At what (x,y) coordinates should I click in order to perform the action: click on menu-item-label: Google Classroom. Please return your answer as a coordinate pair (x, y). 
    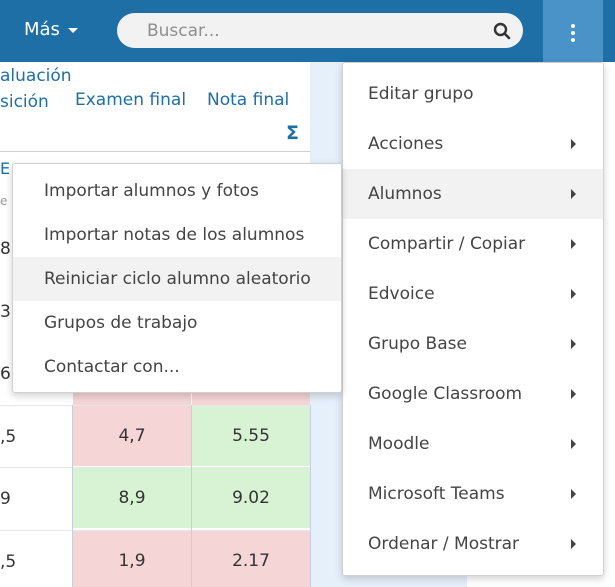
    Looking at the image, I should click on (445, 394).